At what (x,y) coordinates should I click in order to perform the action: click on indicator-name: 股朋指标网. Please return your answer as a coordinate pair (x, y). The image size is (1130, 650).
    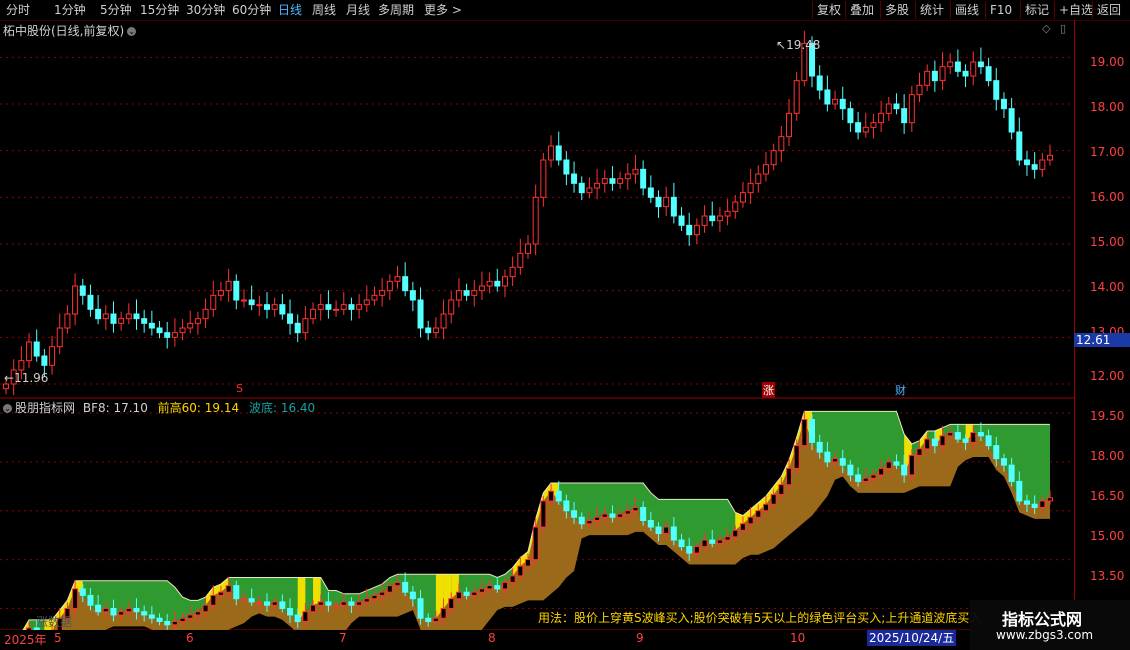
    Looking at the image, I should click on (45, 408).